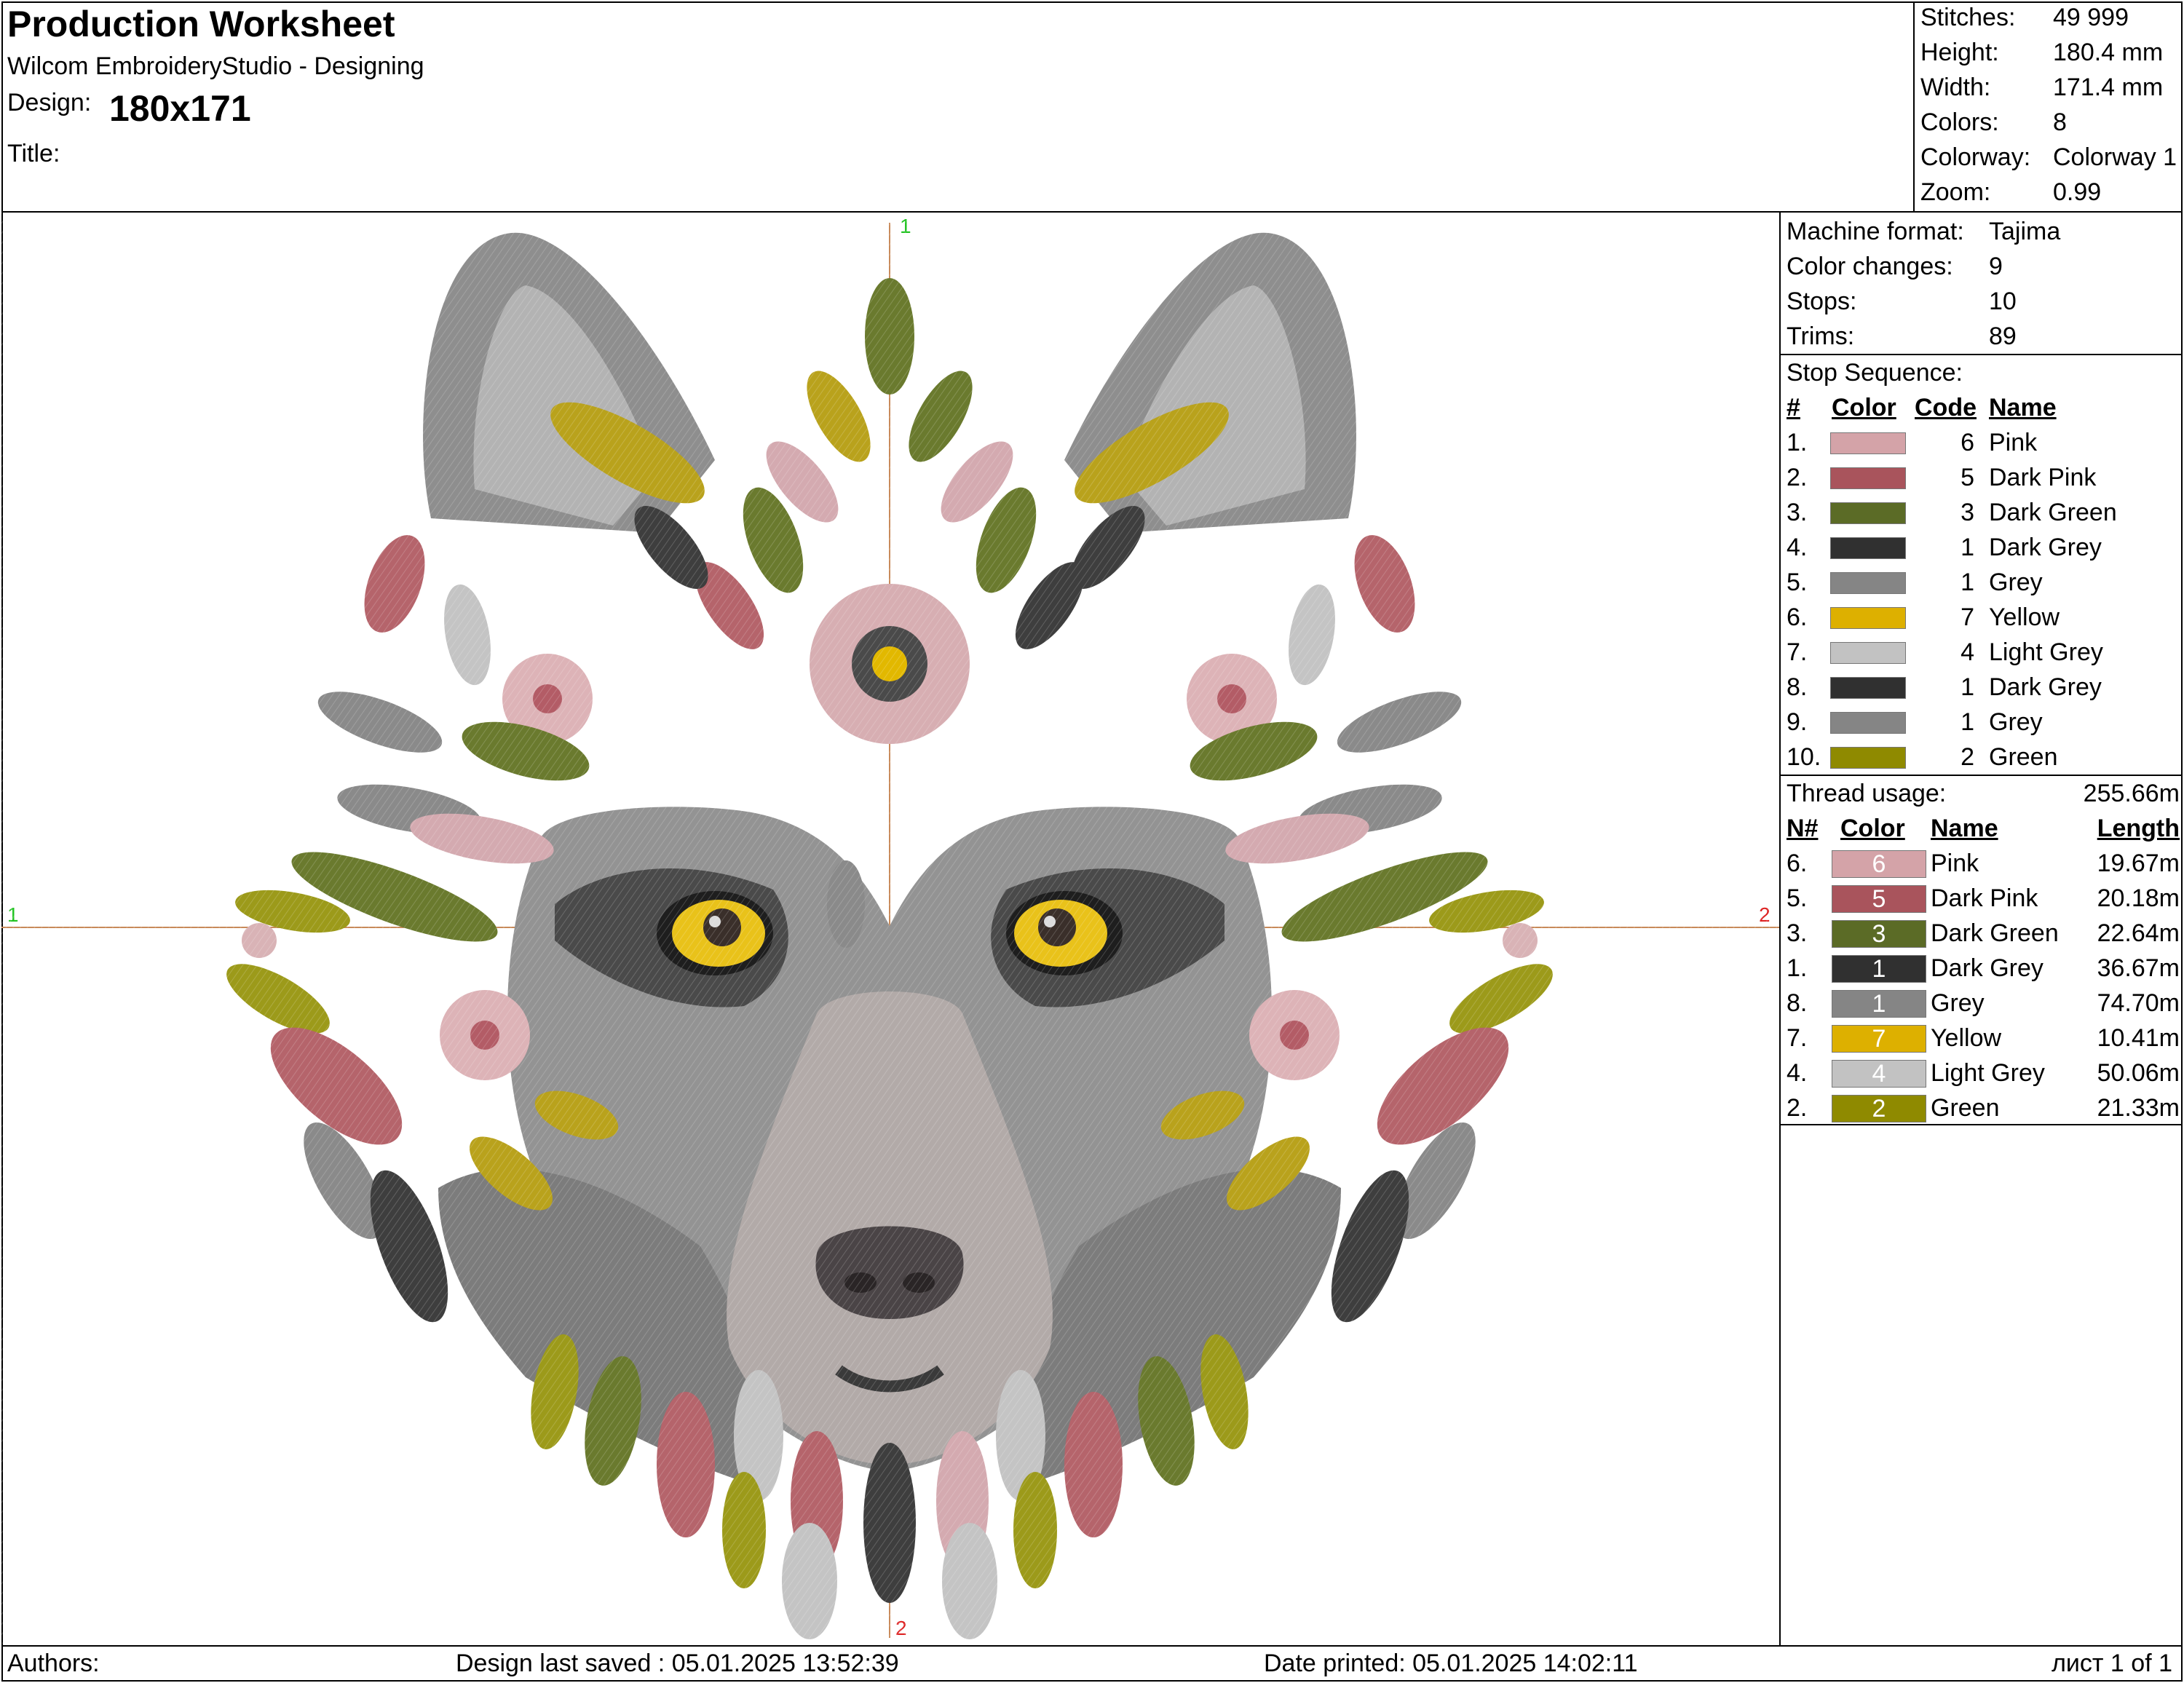 This screenshot has width=2184, height=1683. Describe the element at coordinates (2138, 898) in the screenshot. I see `thread-length: 20.18m` at that location.